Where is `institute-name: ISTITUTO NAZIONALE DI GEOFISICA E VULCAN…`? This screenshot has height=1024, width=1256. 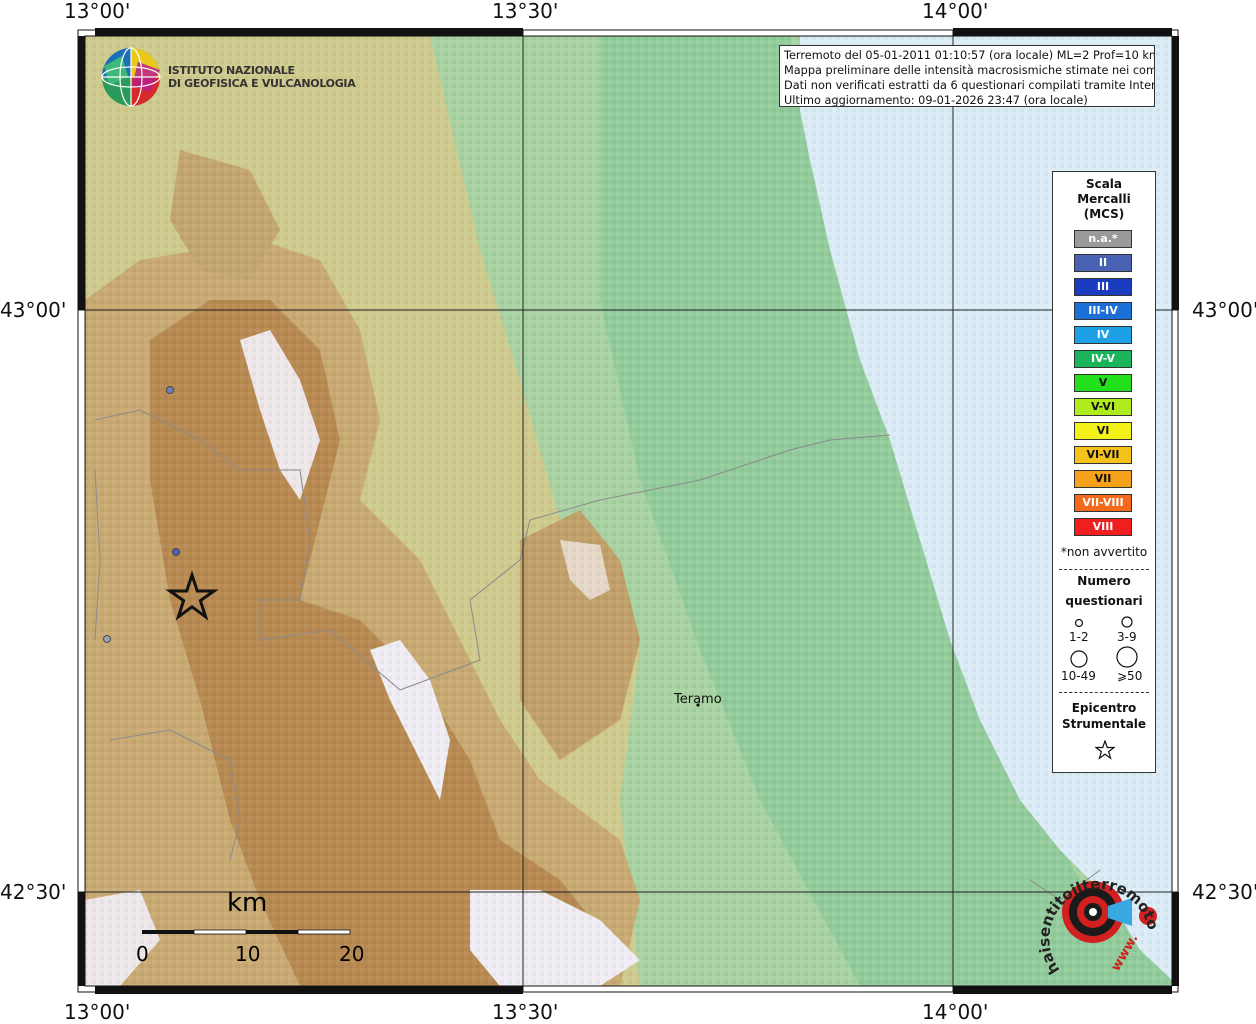 institute-name: ISTITUTO NAZIONALE DI GEOFISICA E VULCAN… is located at coordinates (262, 77).